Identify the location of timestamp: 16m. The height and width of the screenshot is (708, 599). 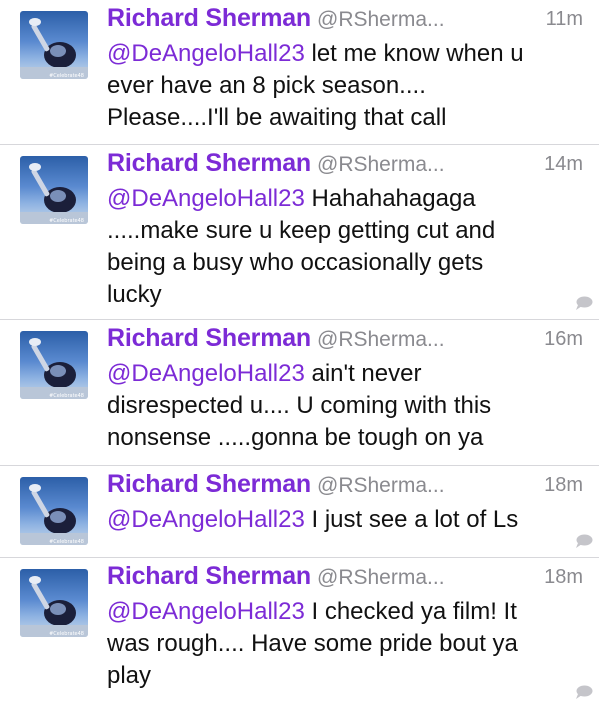
(563, 339).